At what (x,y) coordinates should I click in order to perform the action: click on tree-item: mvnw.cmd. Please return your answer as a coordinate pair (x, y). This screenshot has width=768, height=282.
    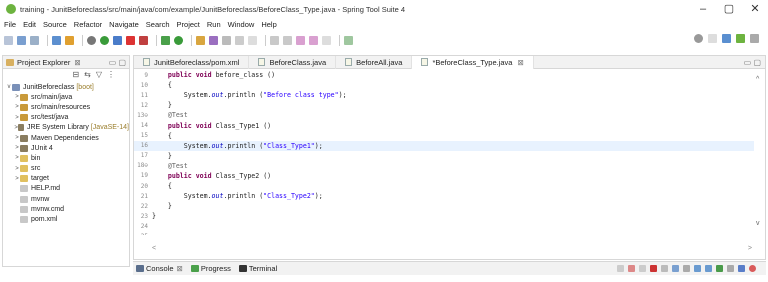
    Looking at the image, I should click on (66, 209).